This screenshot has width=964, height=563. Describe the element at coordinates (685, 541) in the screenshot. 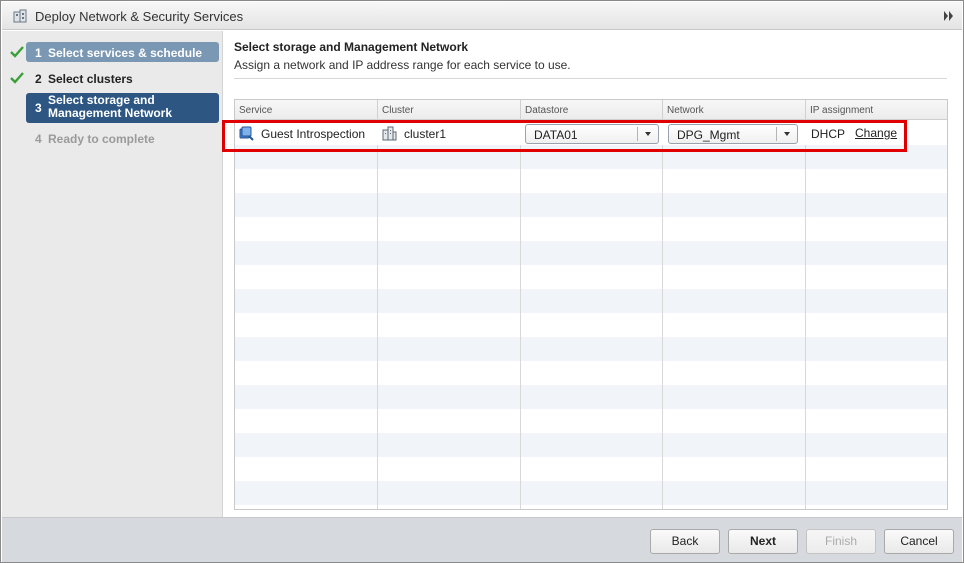

I see `back-button: Back` at that location.